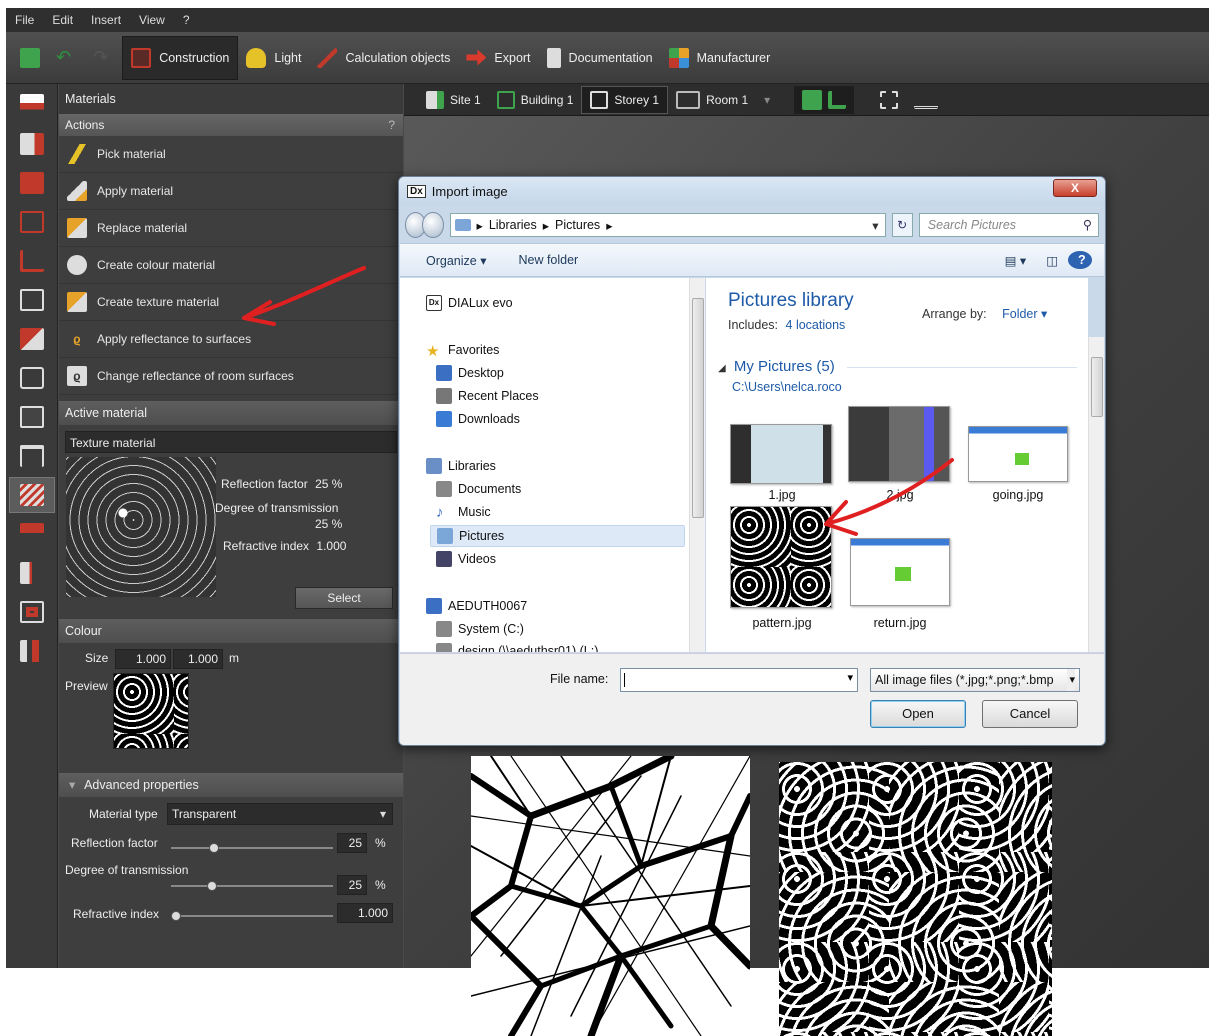 Image resolution: width=1209 pixels, height=1036 pixels. Describe the element at coordinates (32, 144) in the screenshot. I see `rail-site-button` at that location.